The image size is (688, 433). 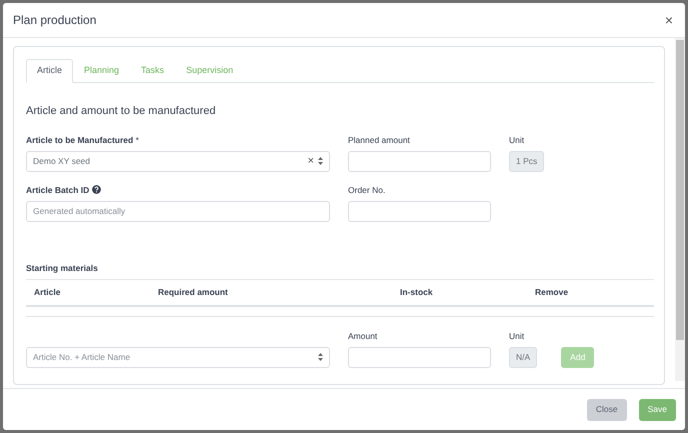 What do you see at coordinates (81, 357) in the screenshot?
I see `placeholder-text: Article No. + Article Name` at bounding box center [81, 357].